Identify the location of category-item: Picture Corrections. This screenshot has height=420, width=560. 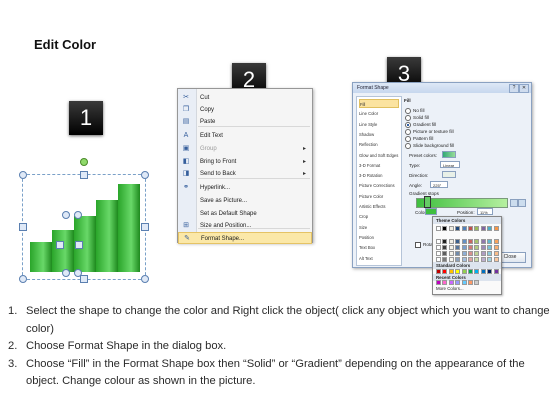
(379, 185).